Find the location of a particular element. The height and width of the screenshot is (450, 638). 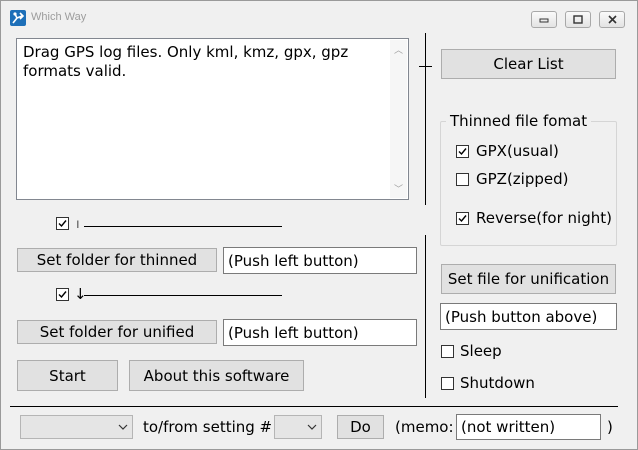

unification-file-field: (Push button above) is located at coordinates (528, 316).